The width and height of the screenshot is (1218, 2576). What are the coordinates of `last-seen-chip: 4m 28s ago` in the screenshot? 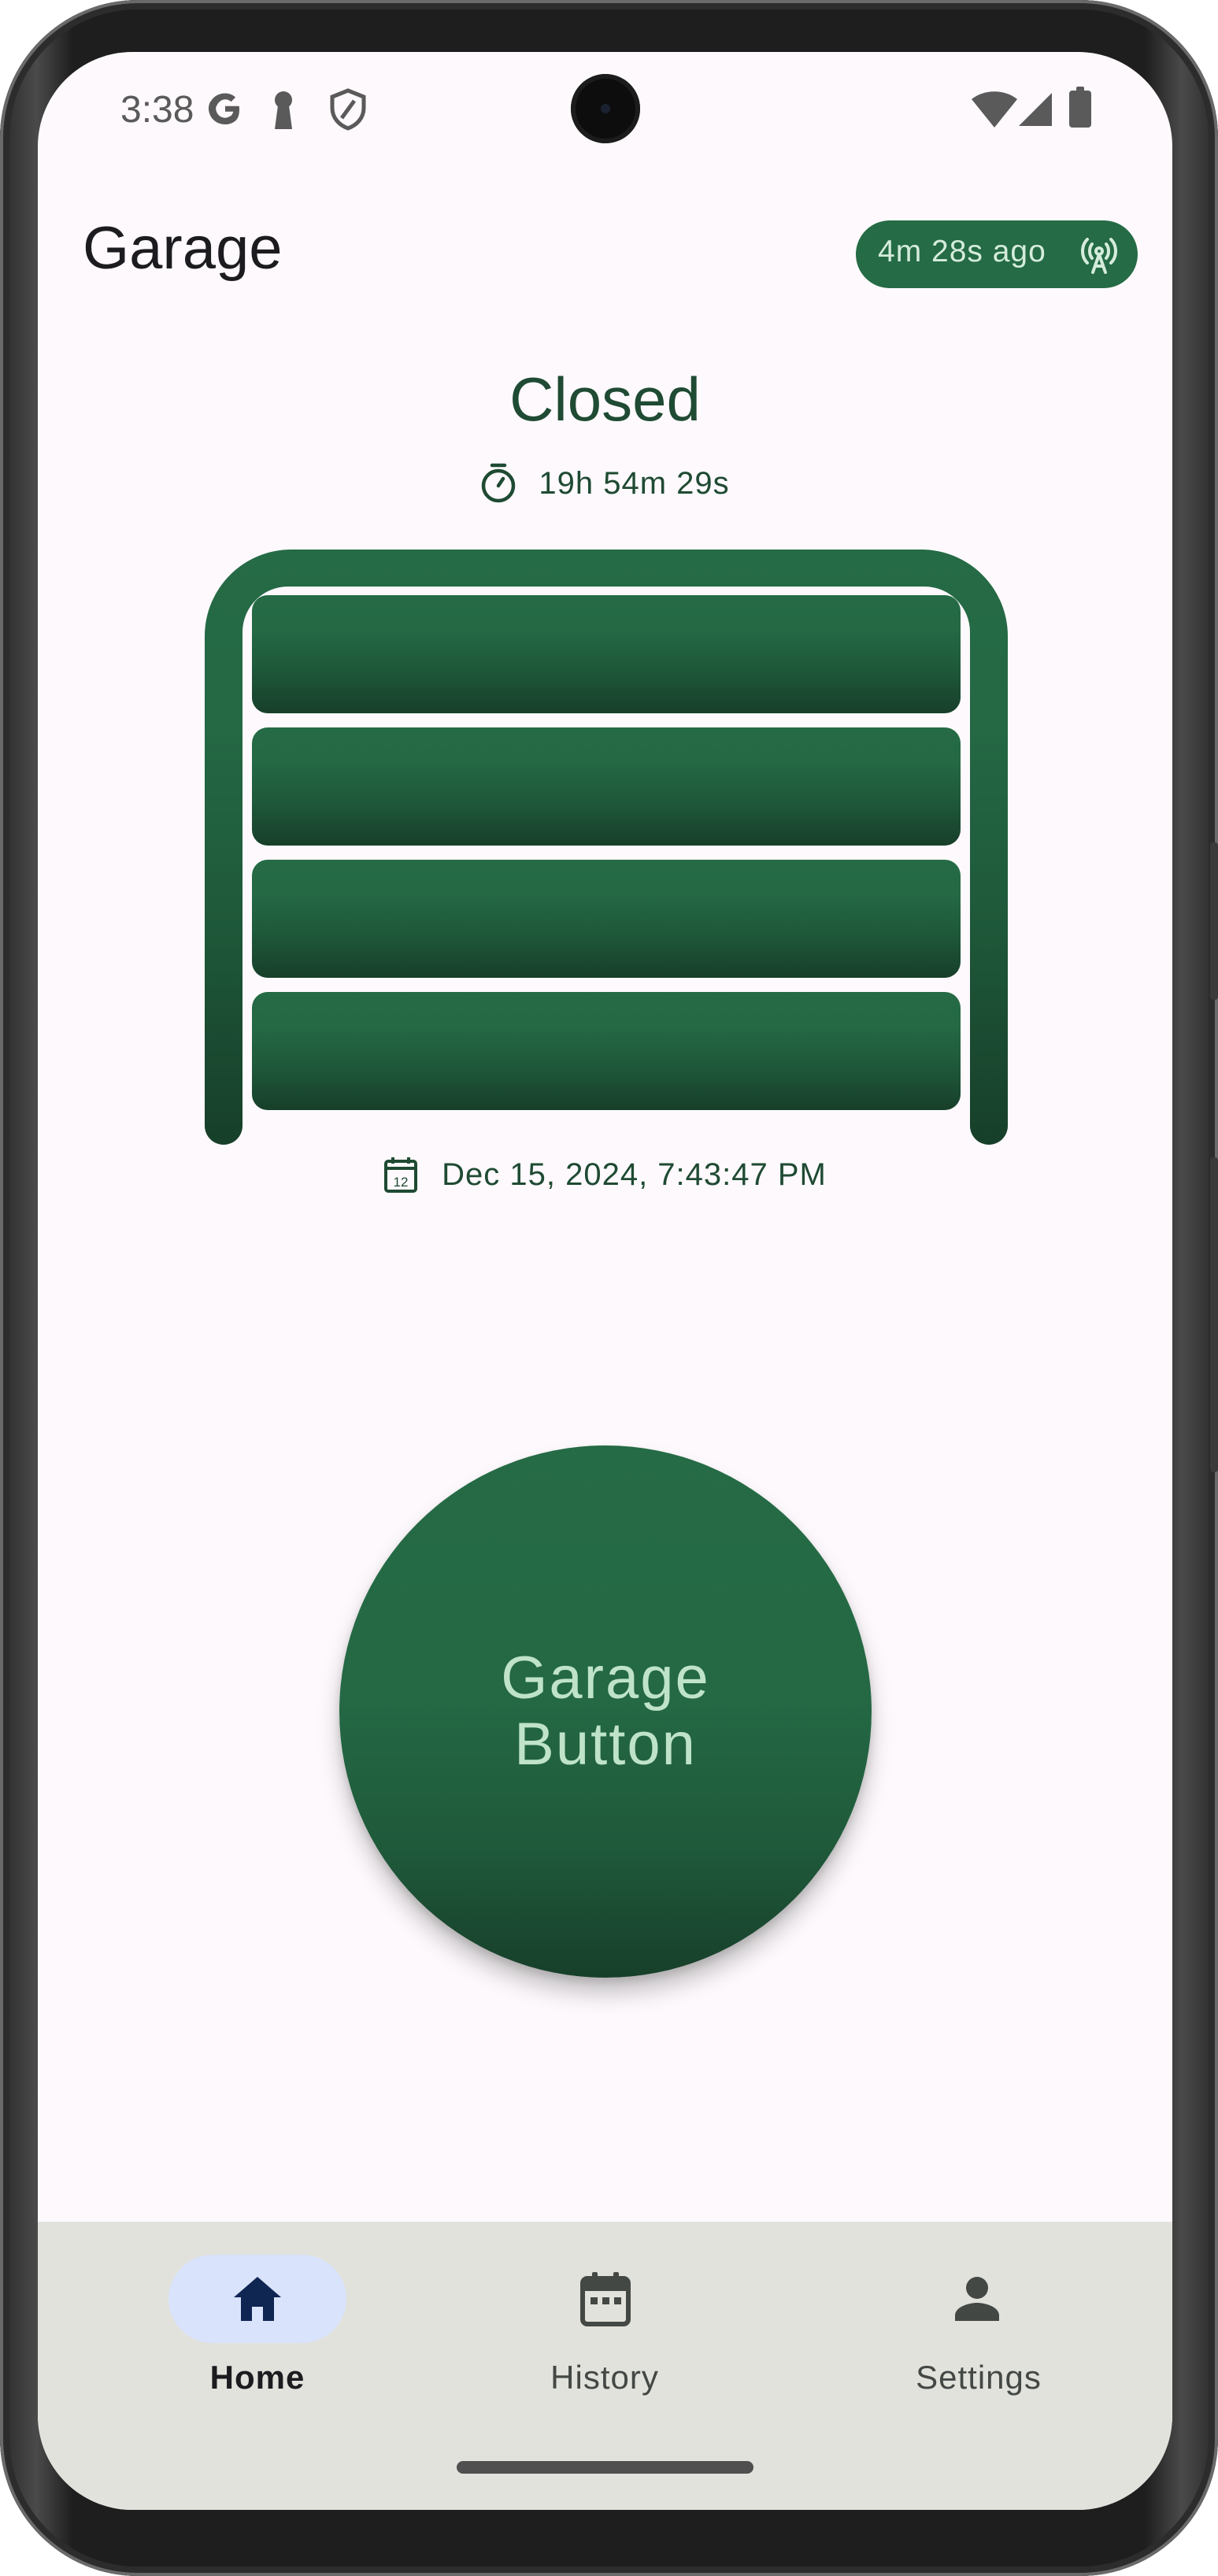 It's located at (997, 254).